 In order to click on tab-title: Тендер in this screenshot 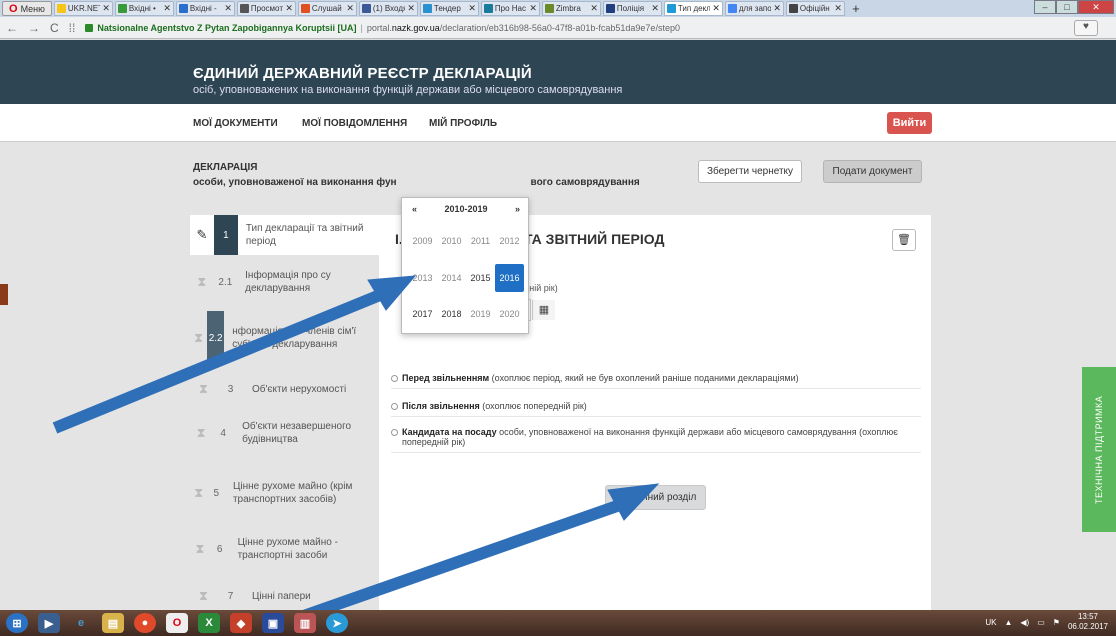, I will do `click(447, 8)`.